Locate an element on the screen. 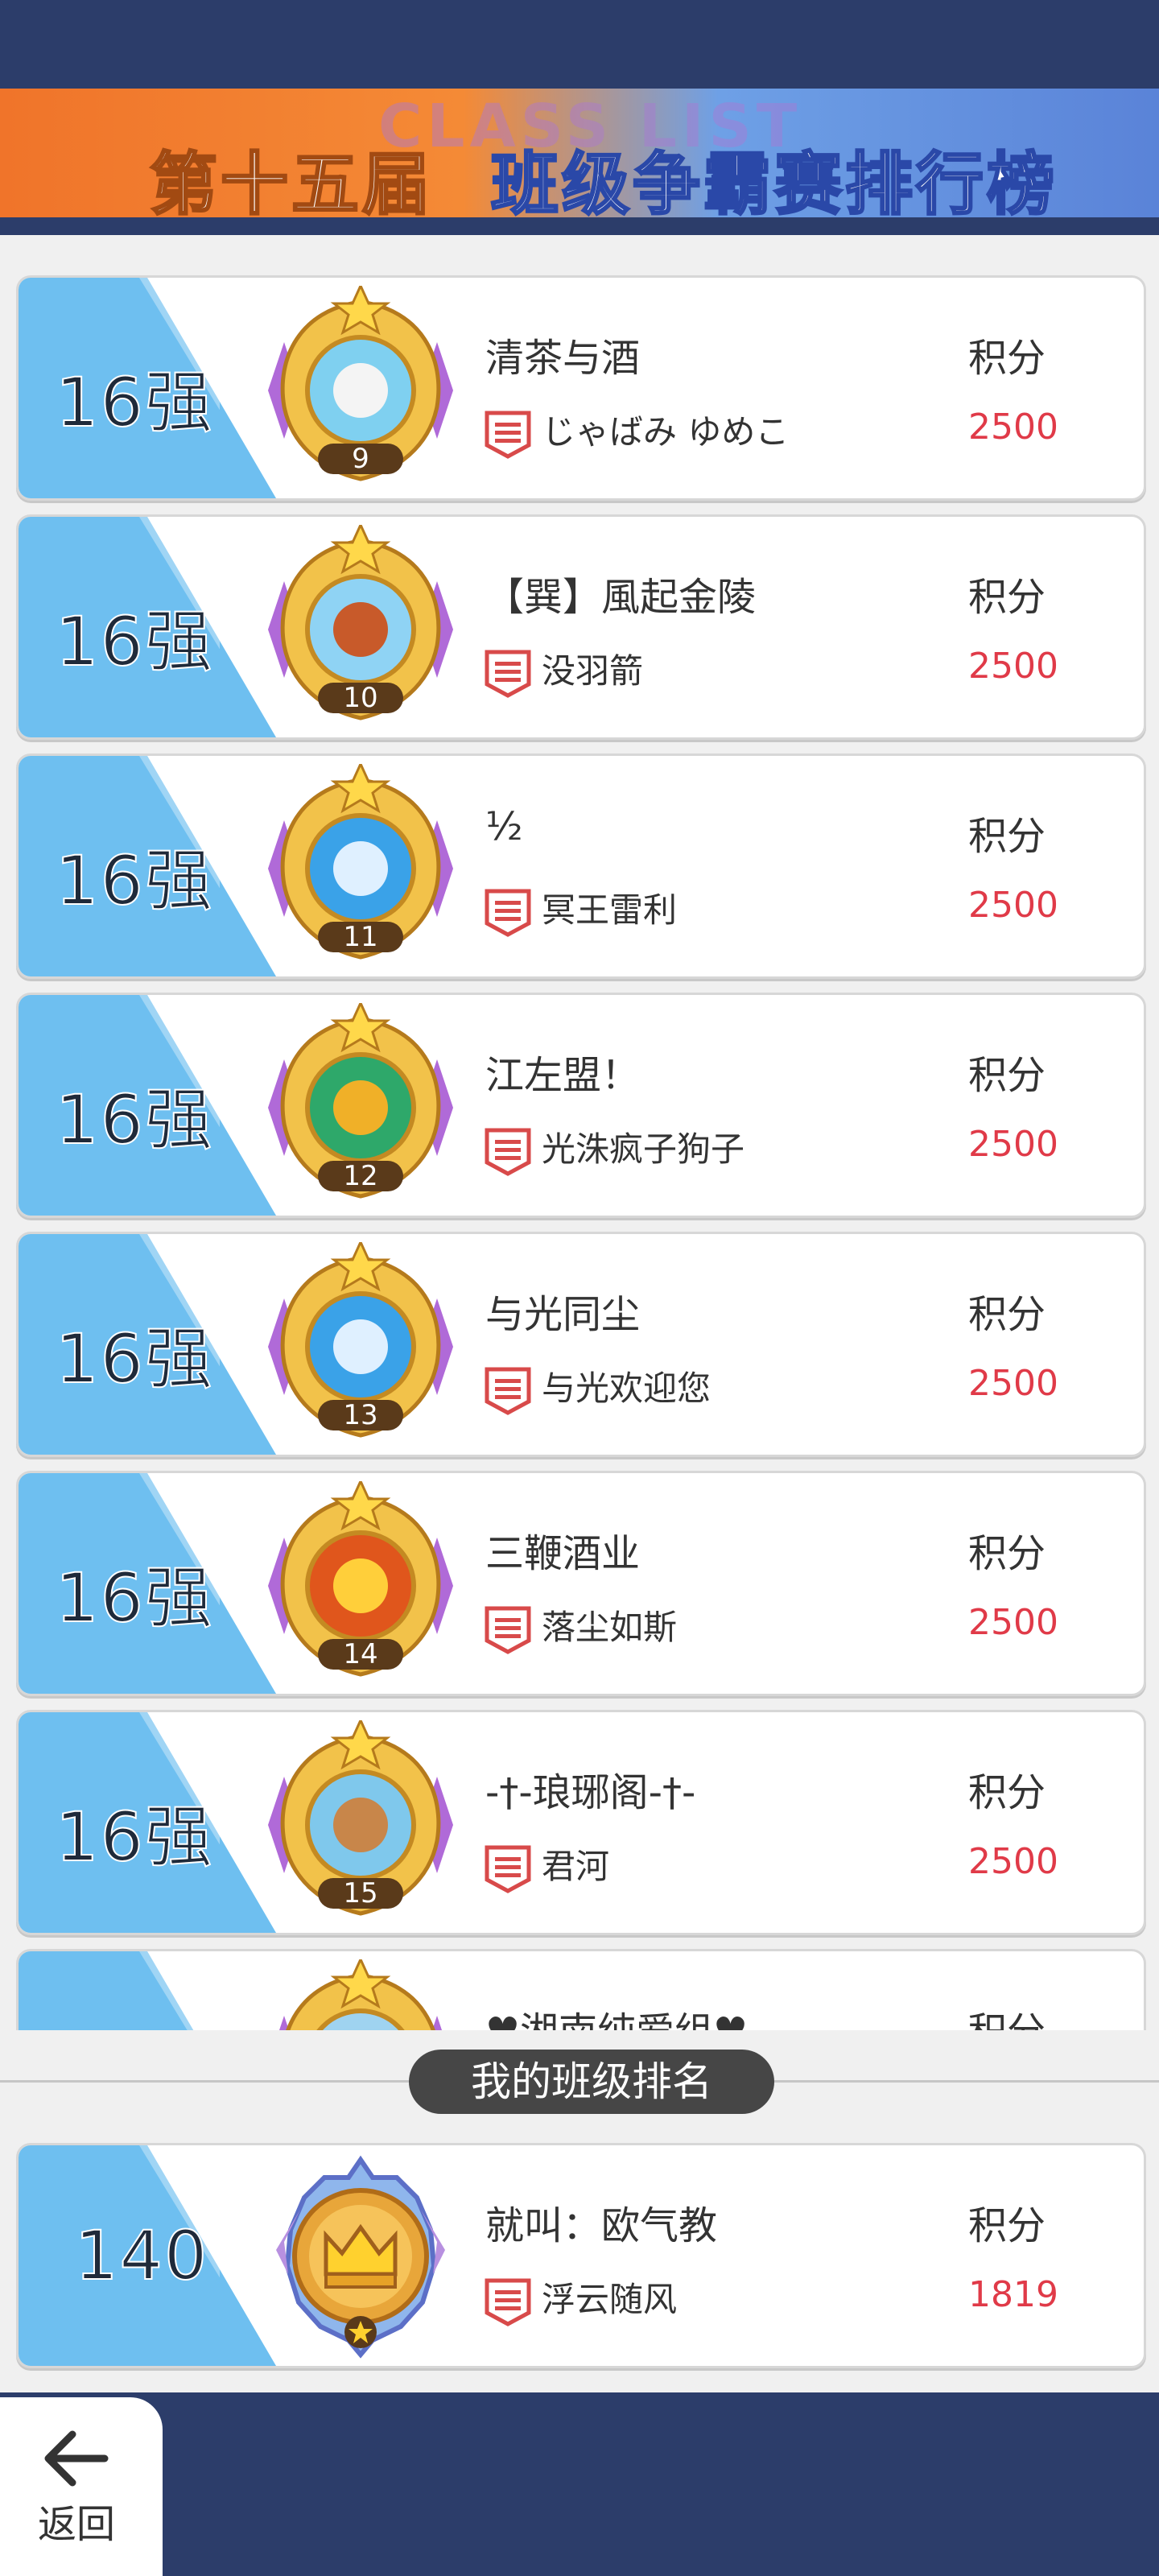 The height and width of the screenshot is (2576, 1159). team-name: 江左盟！ is located at coordinates (563, 1075).